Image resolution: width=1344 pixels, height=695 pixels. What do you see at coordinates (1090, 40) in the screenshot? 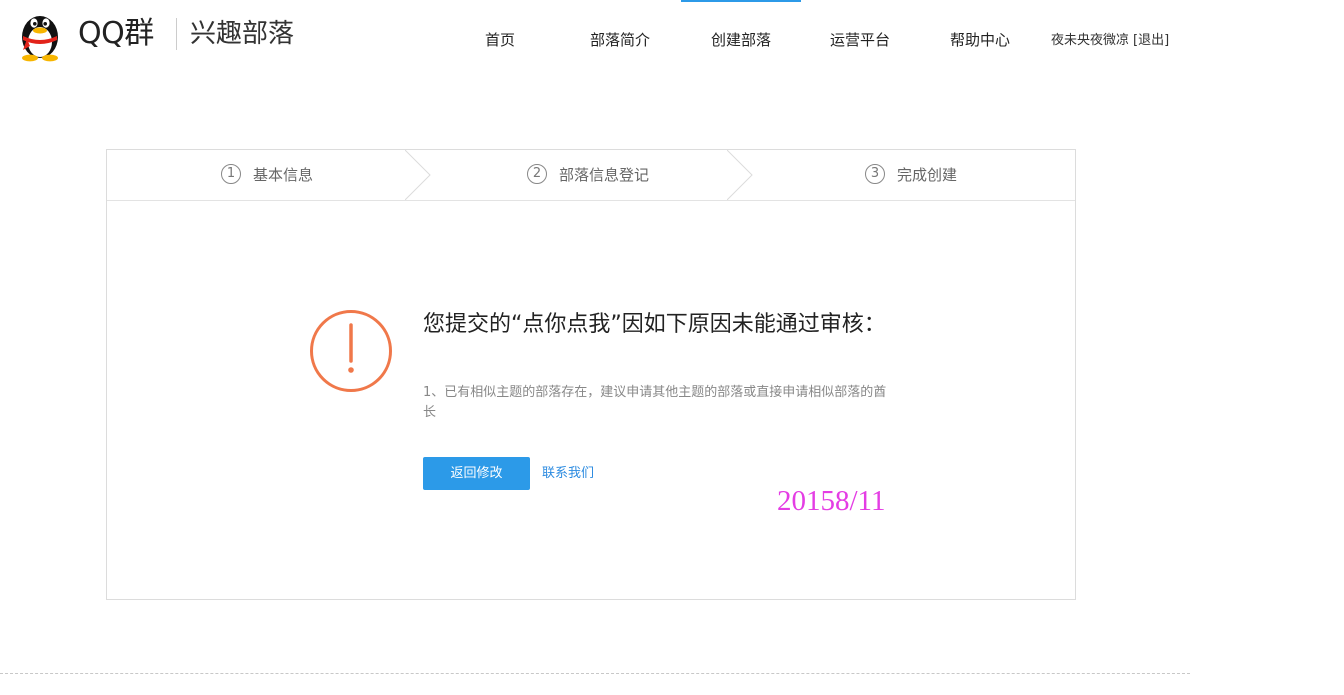
I see `username: 夜未央夜微凉` at bounding box center [1090, 40].